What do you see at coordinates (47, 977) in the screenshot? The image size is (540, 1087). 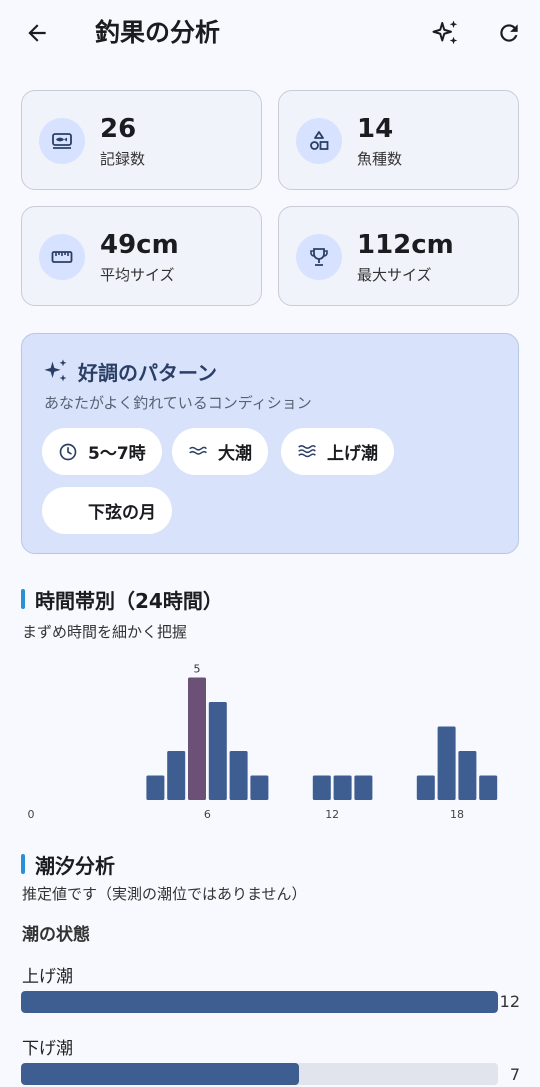 I see `tide-row-label: 上げ潮` at bounding box center [47, 977].